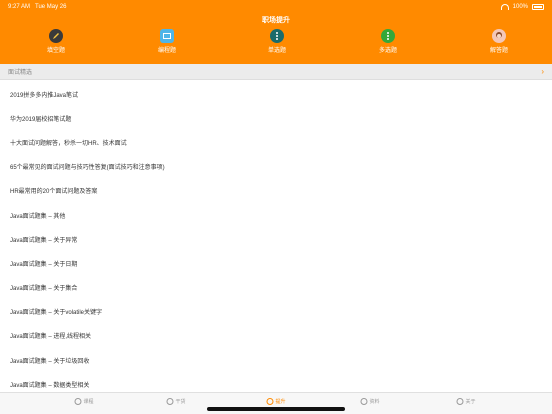 This screenshot has height=414, width=552. What do you see at coordinates (276, 118) in the screenshot?
I see `list-item: 华为2019届校招笔试题` at bounding box center [276, 118].